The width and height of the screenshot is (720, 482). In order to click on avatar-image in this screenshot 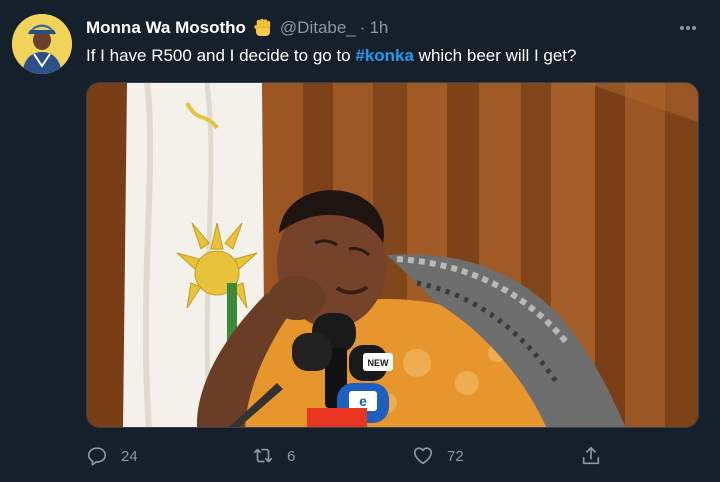, I will do `click(42, 44)`.